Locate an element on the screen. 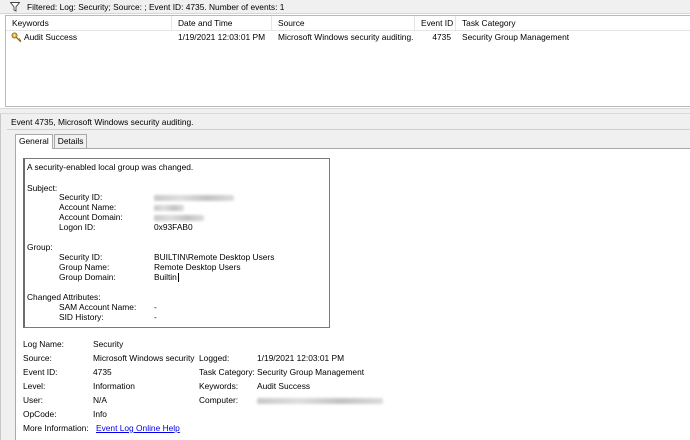  computer-value is located at coordinates (320, 400).